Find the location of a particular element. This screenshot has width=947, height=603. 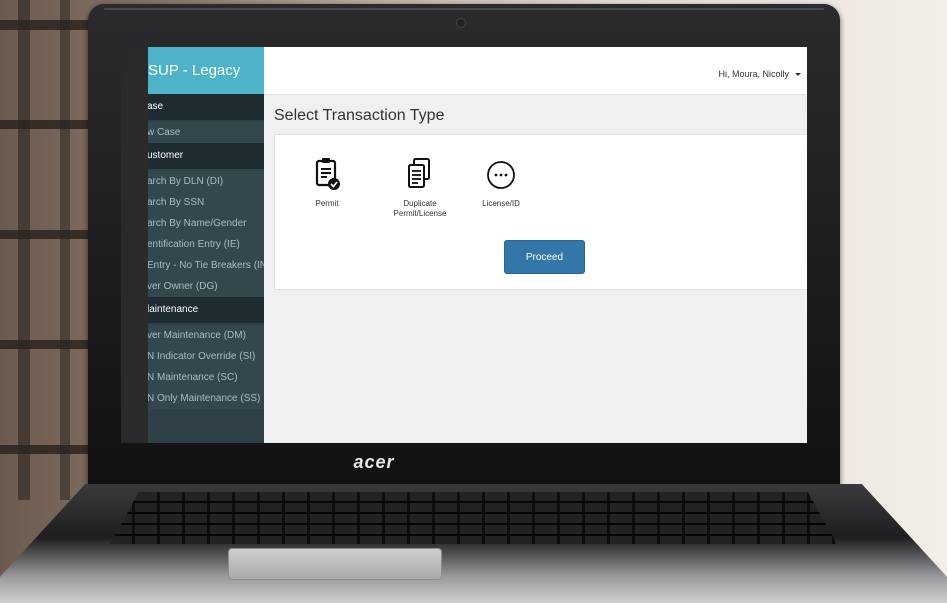

lid-highlight is located at coordinates (464, 9).